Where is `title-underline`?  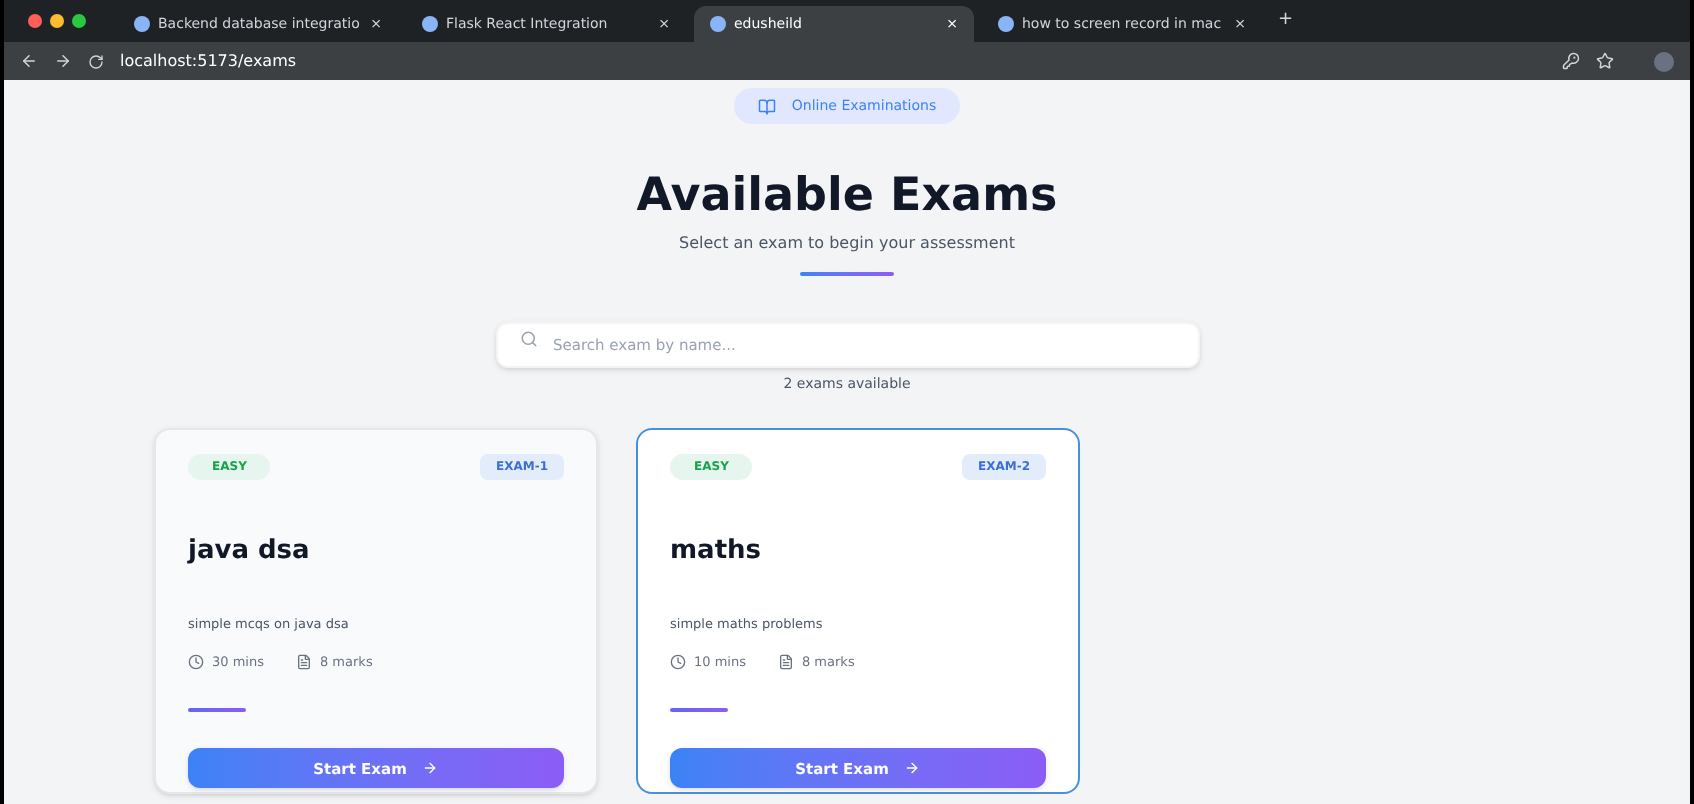
title-underline is located at coordinates (847, 273).